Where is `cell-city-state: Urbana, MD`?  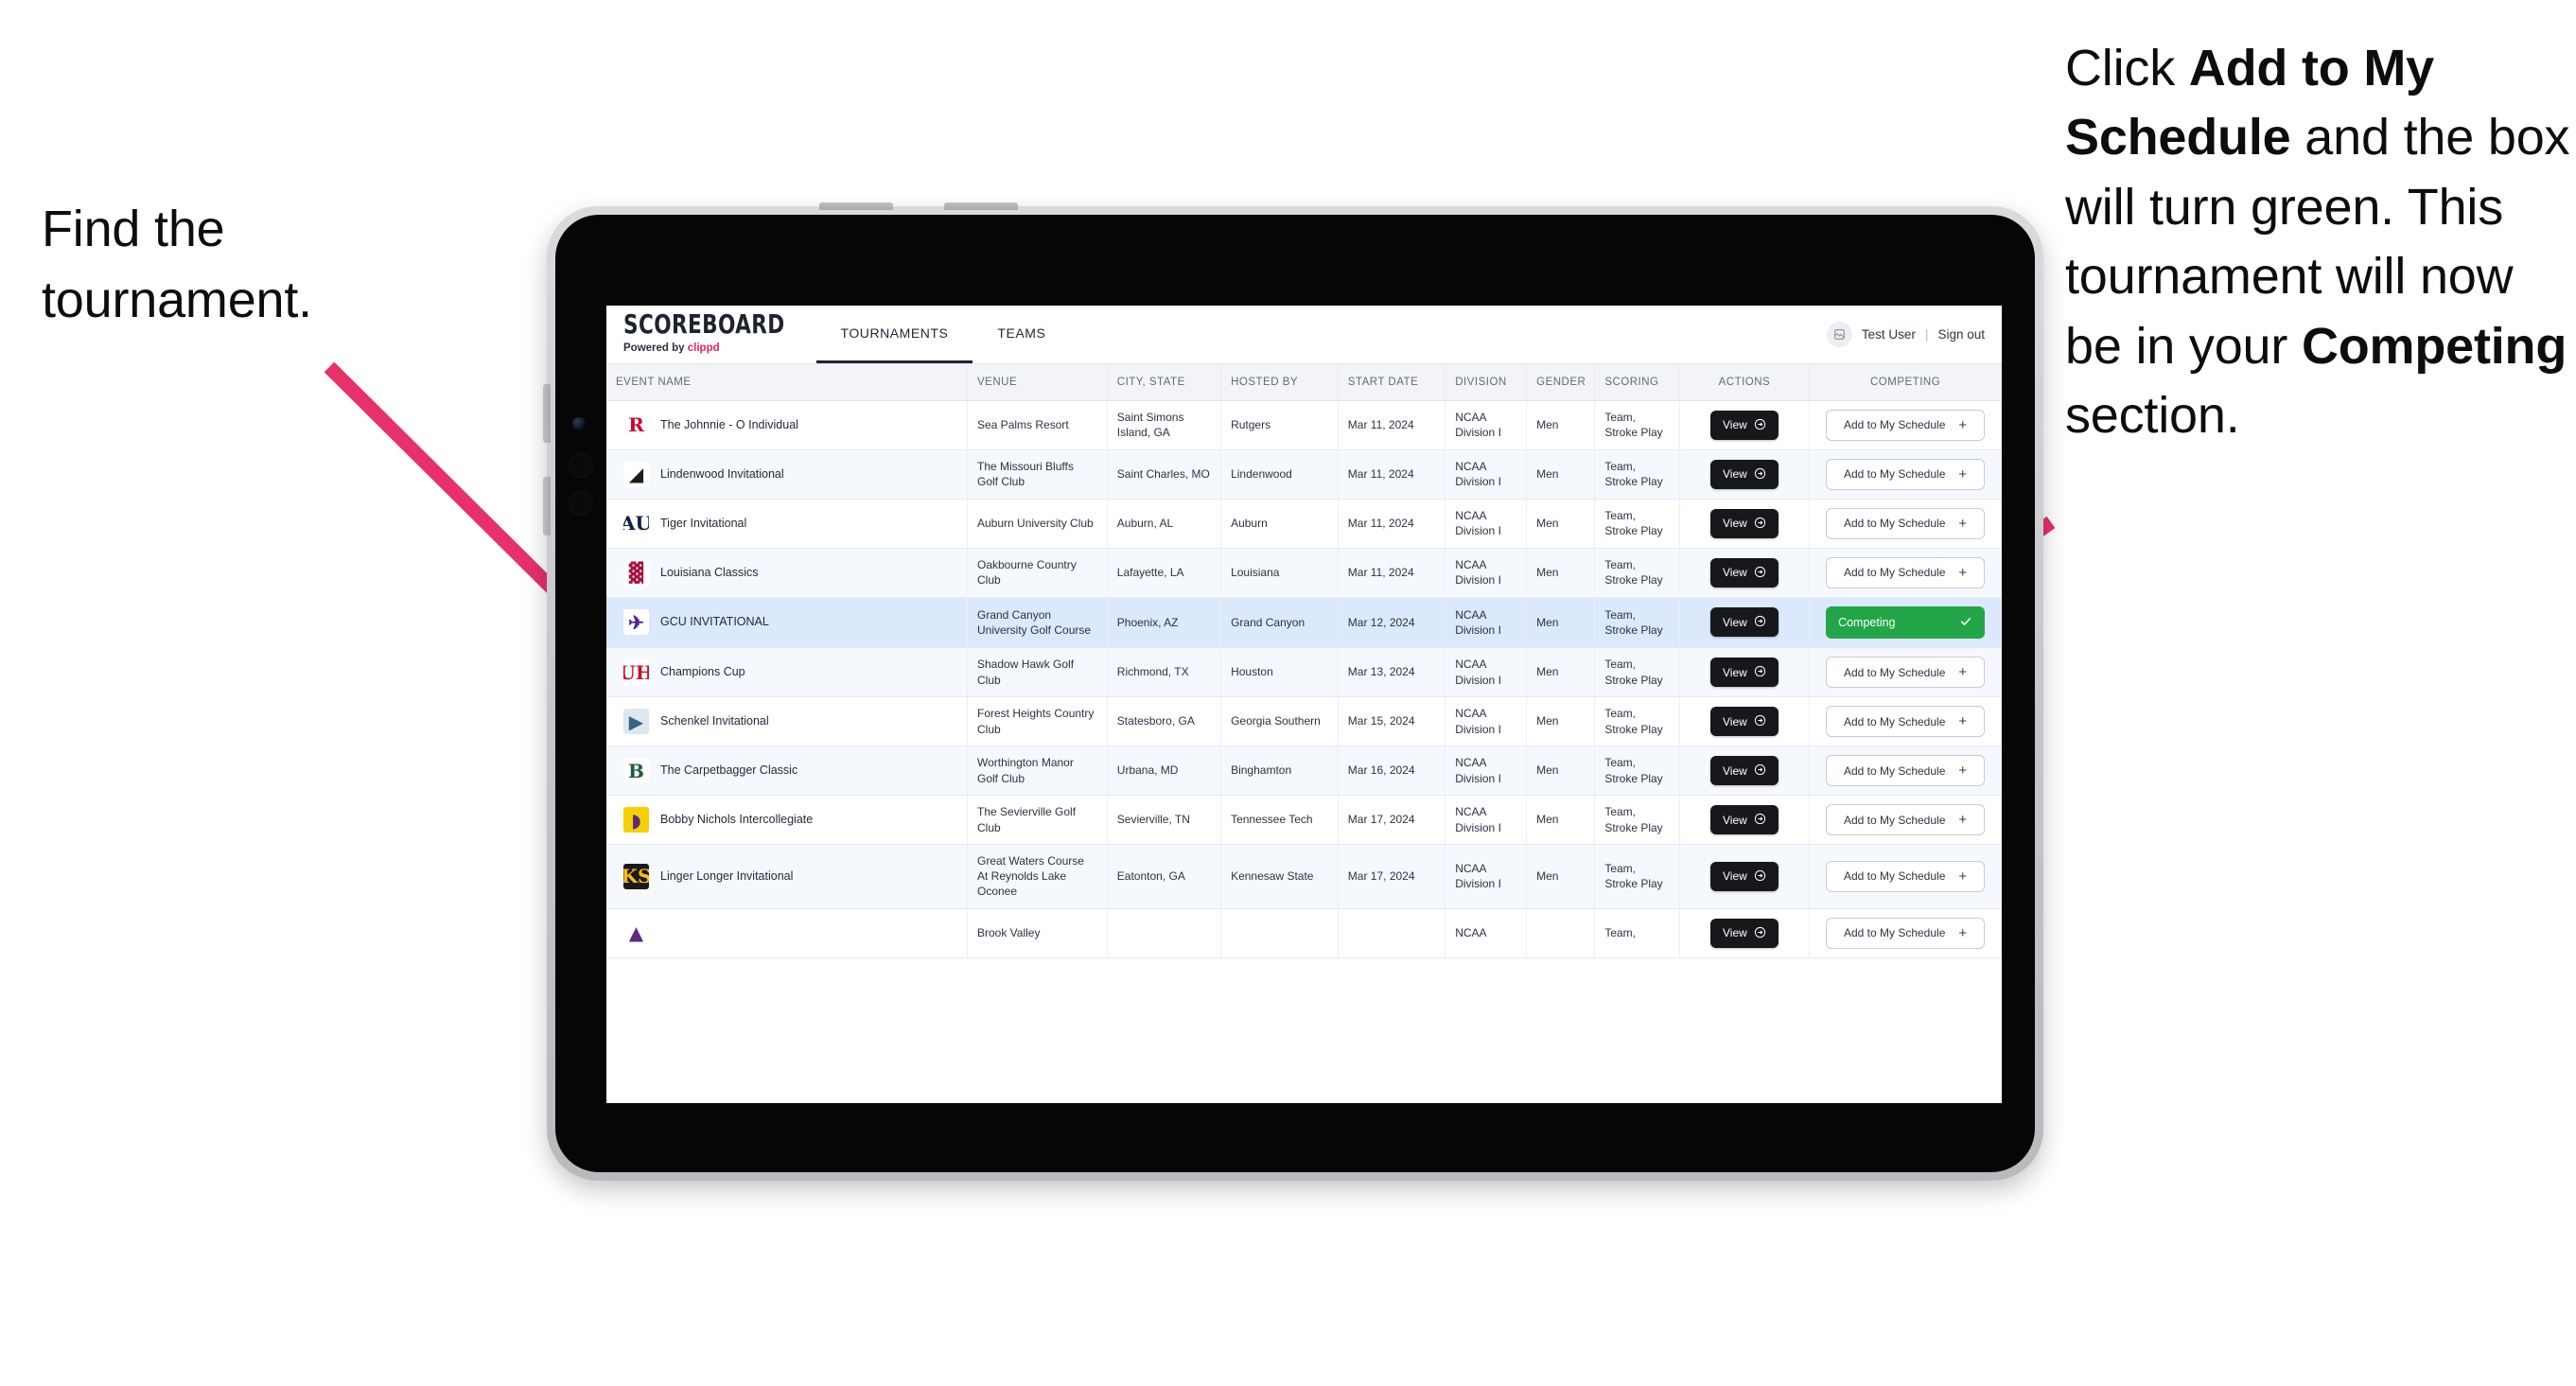
cell-city-state: Urbana, MD is located at coordinates (1164, 771).